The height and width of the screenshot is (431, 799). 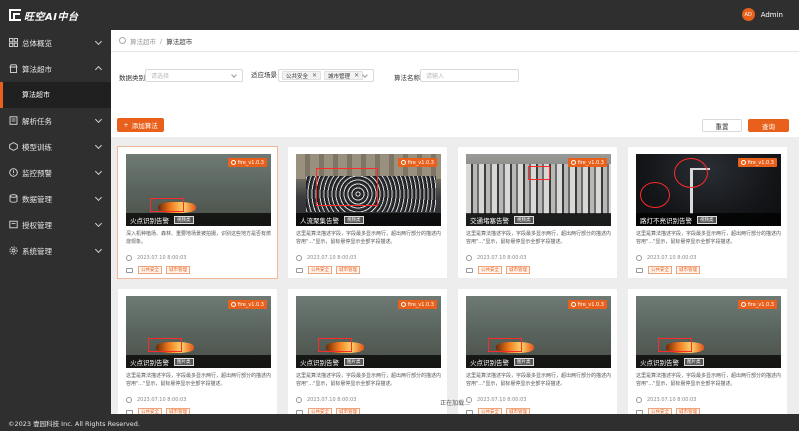 I want to click on card-thumbnail: fire_v1.0.3 火点识别告警 视频类, so click(x=198, y=190).